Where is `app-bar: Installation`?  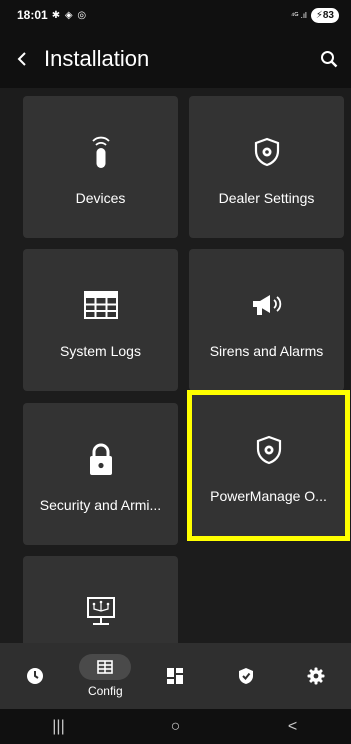 app-bar: Installation is located at coordinates (175, 59).